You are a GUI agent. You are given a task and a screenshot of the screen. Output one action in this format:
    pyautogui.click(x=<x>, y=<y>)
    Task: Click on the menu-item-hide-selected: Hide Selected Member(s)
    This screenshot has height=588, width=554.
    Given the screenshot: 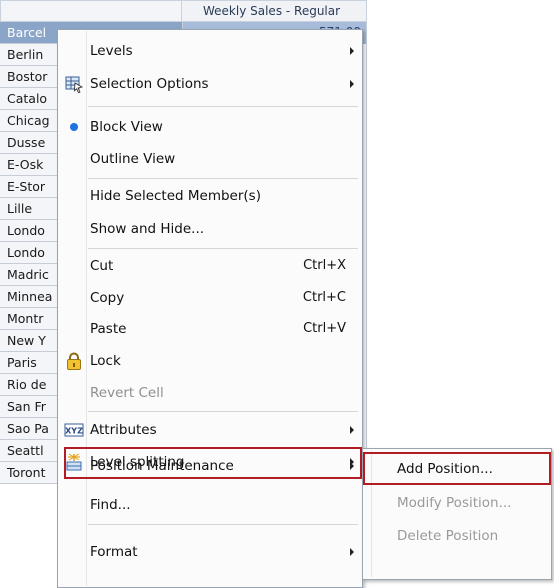 What is the action you would take?
    pyautogui.click(x=210, y=196)
    